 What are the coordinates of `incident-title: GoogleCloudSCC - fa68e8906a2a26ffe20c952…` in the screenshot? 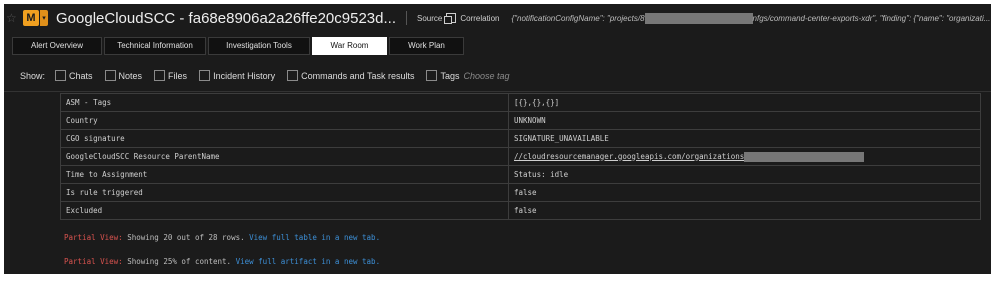 It's located at (226, 18).